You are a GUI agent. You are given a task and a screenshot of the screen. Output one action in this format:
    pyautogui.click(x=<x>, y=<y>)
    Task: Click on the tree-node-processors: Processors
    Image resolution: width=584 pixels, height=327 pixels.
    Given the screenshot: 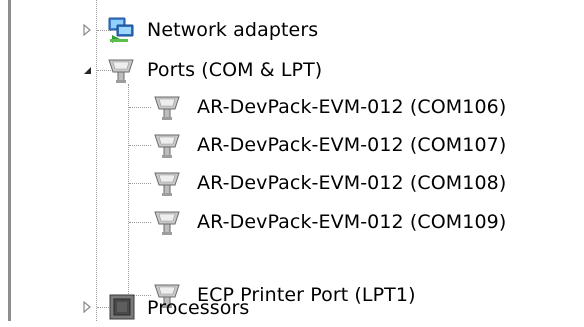 What is the action you would take?
    pyautogui.click(x=228, y=307)
    